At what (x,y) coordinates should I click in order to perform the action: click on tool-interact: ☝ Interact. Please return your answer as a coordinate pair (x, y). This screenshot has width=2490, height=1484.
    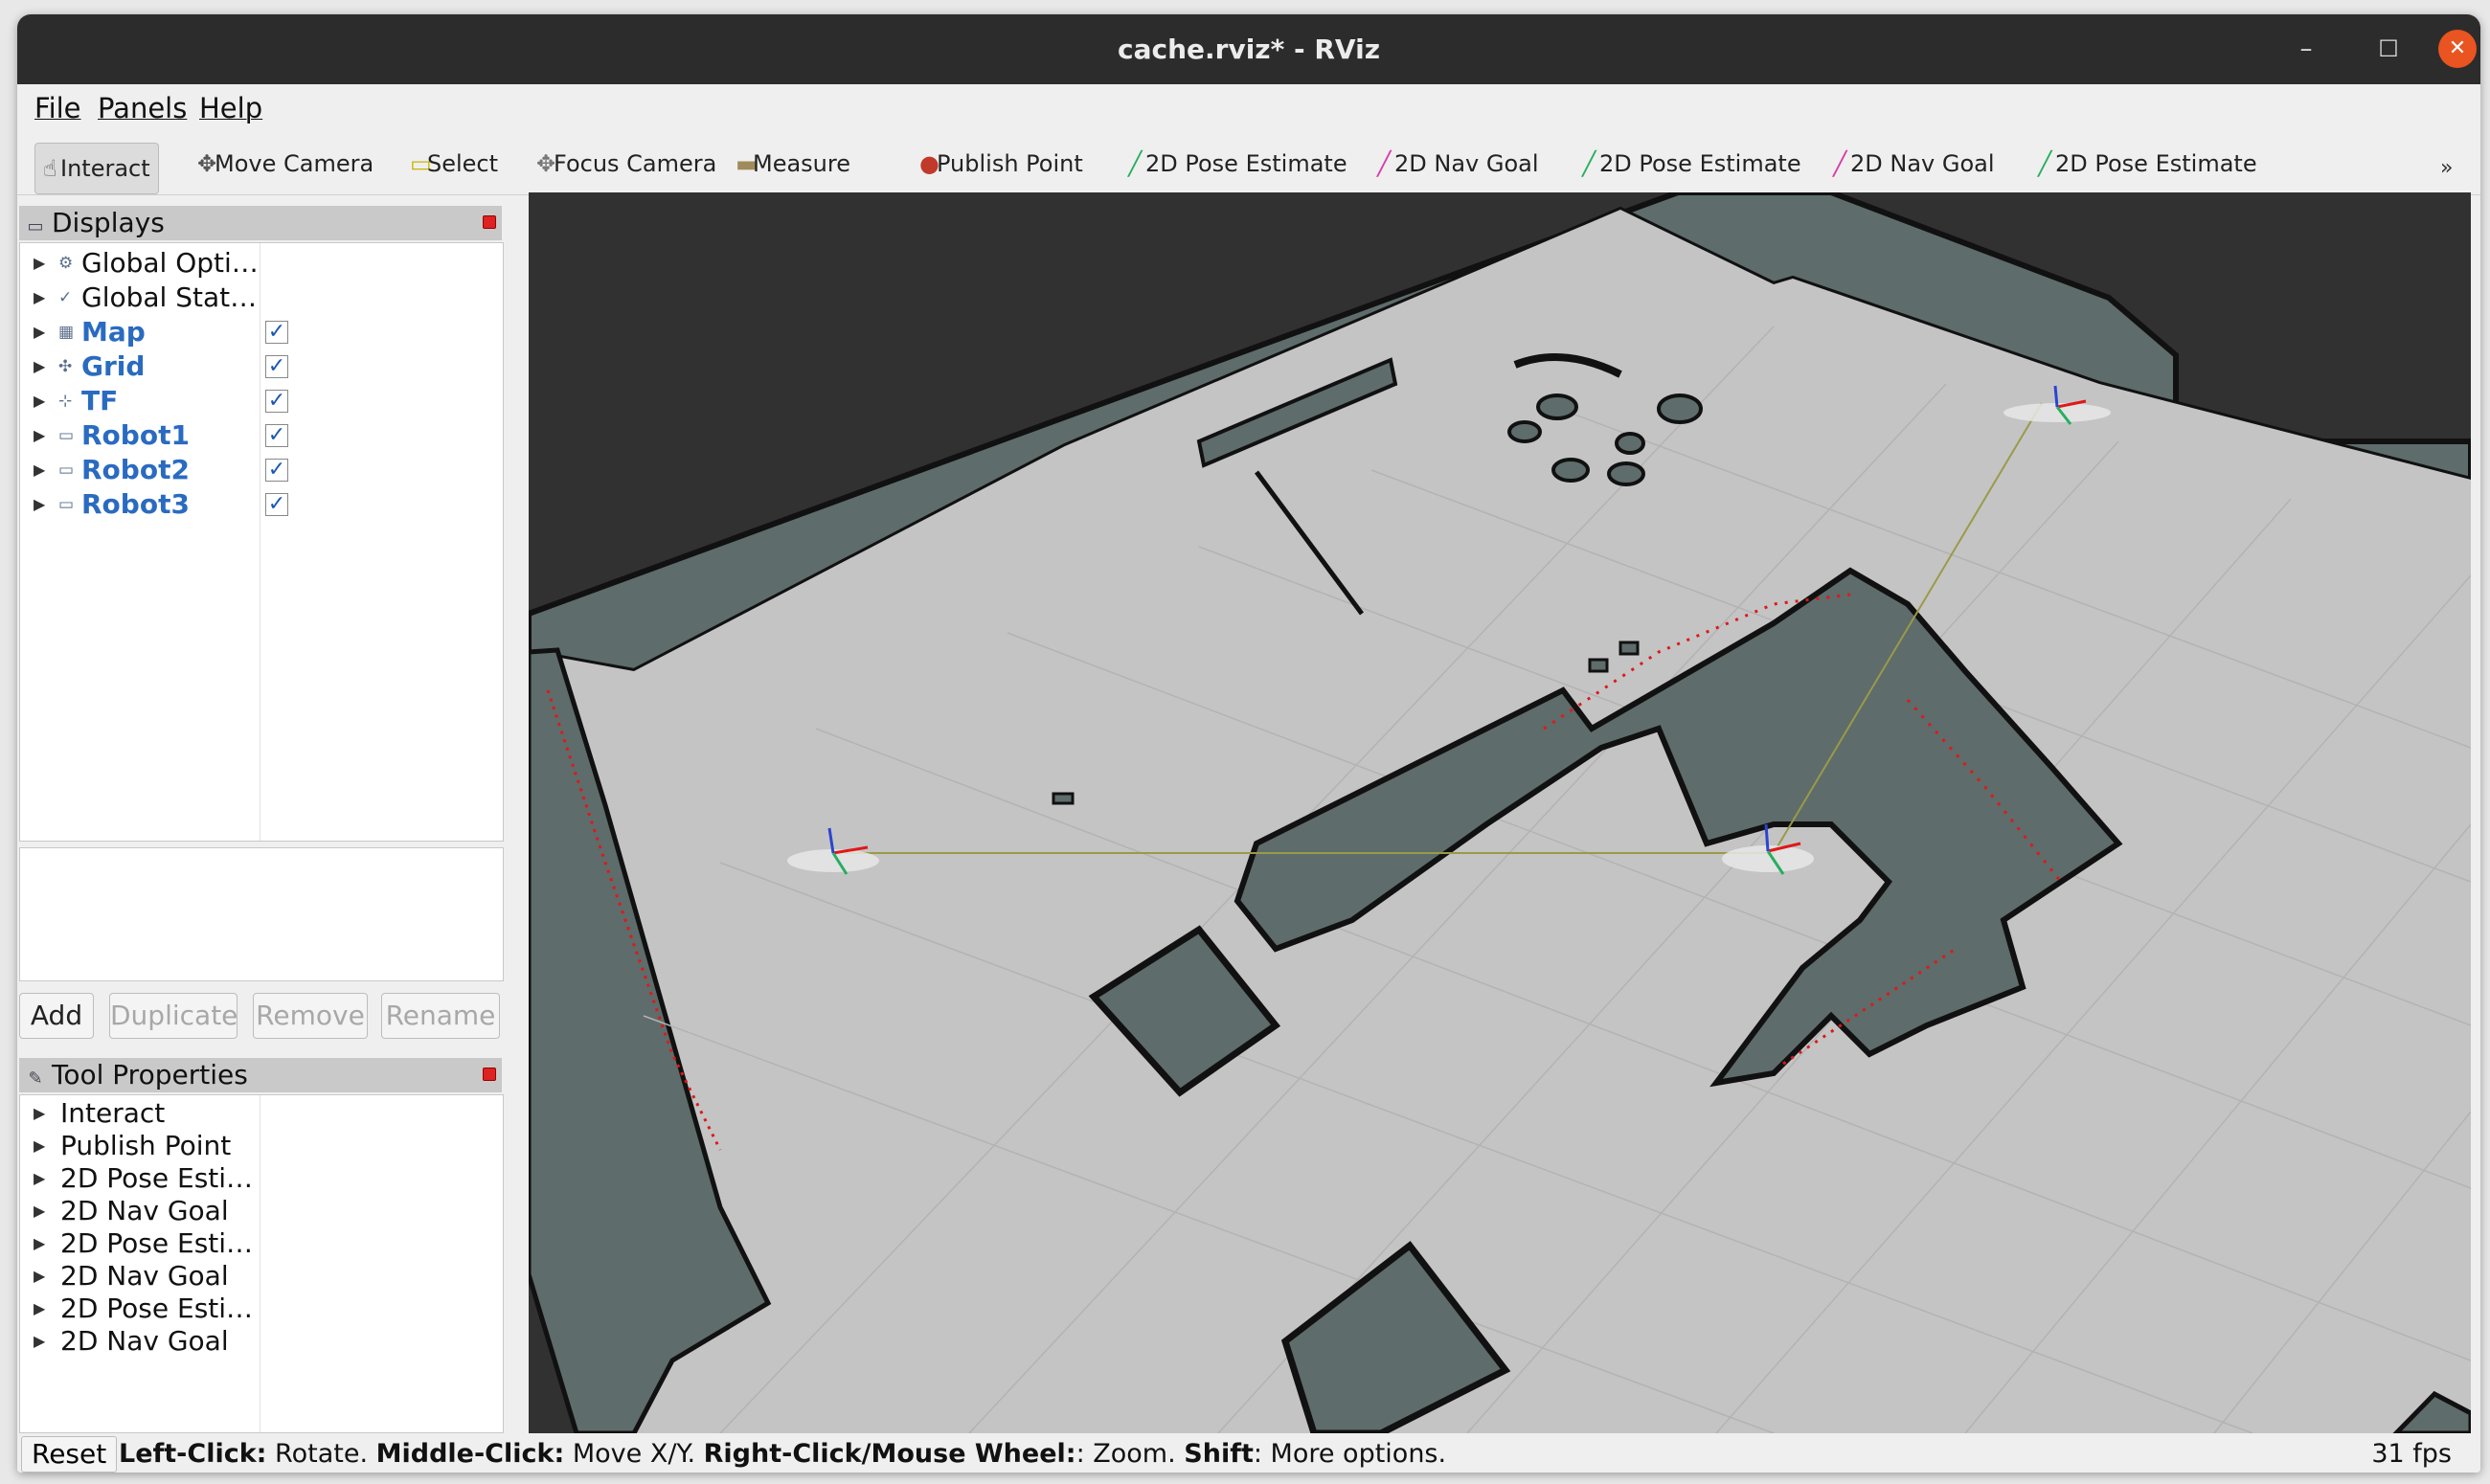
    Looking at the image, I should click on (97, 168).